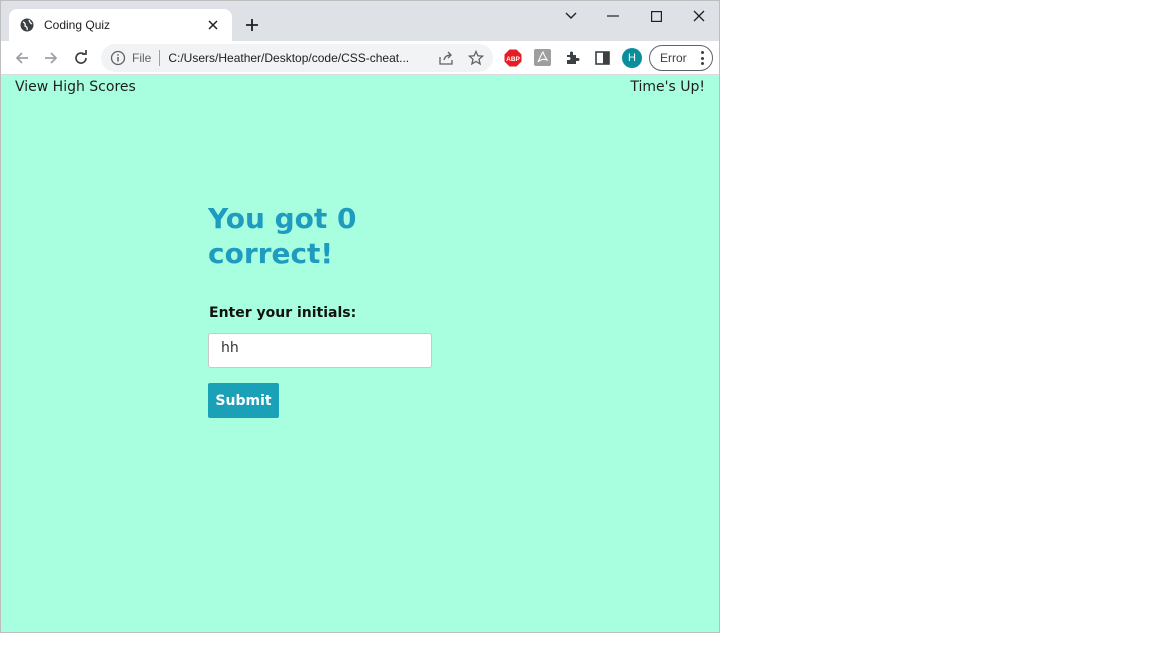 The image size is (1152, 648). What do you see at coordinates (699, 16) in the screenshot?
I see `close-window-icon` at bounding box center [699, 16].